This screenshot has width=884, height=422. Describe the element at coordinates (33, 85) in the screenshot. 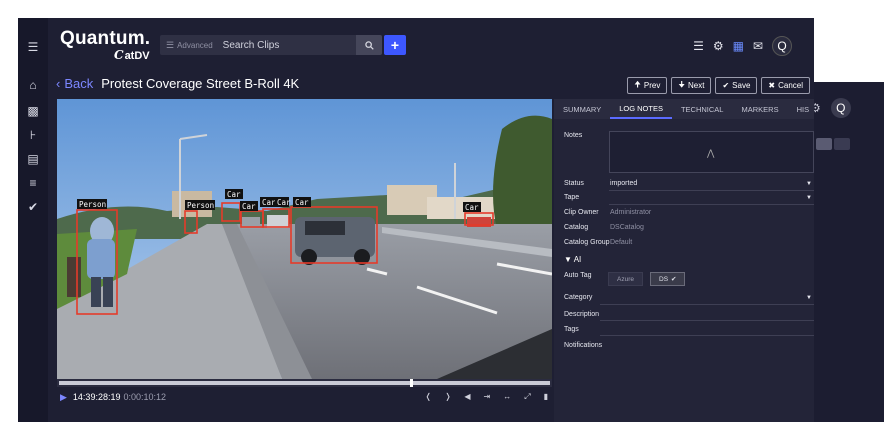

I see `home-icon: ⌂` at that location.